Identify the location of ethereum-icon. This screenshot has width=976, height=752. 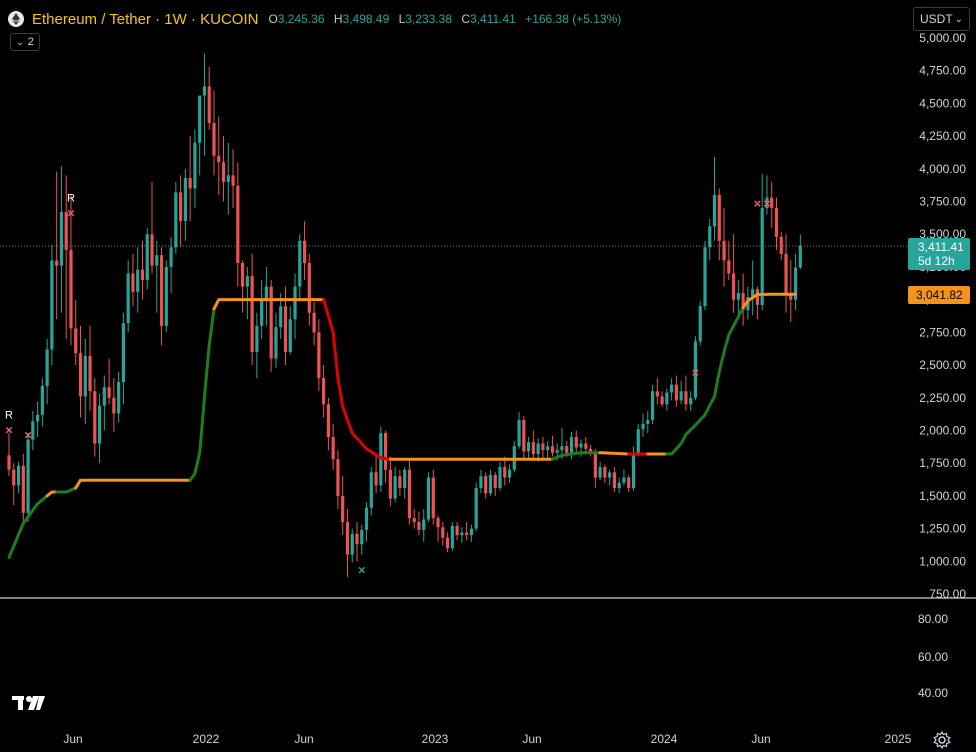
(16, 19).